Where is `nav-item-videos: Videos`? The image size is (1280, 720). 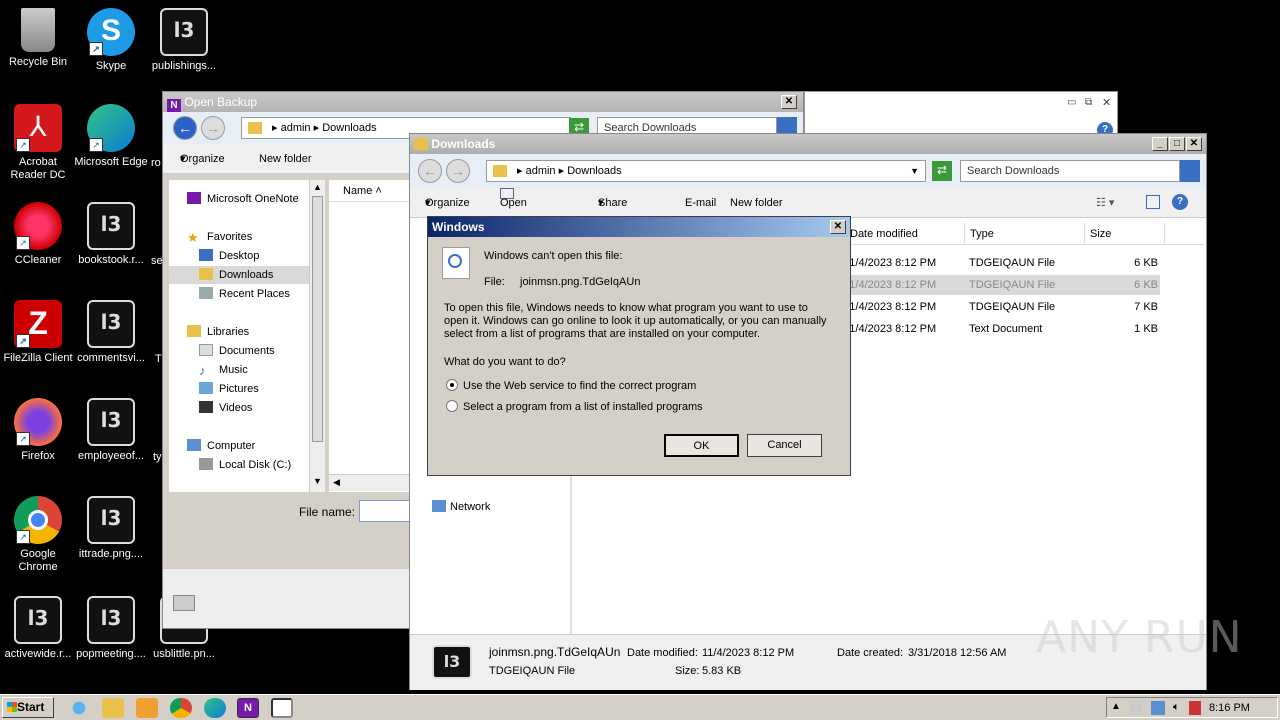
nav-item-videos: Videos is located at coordinates (225, 408).